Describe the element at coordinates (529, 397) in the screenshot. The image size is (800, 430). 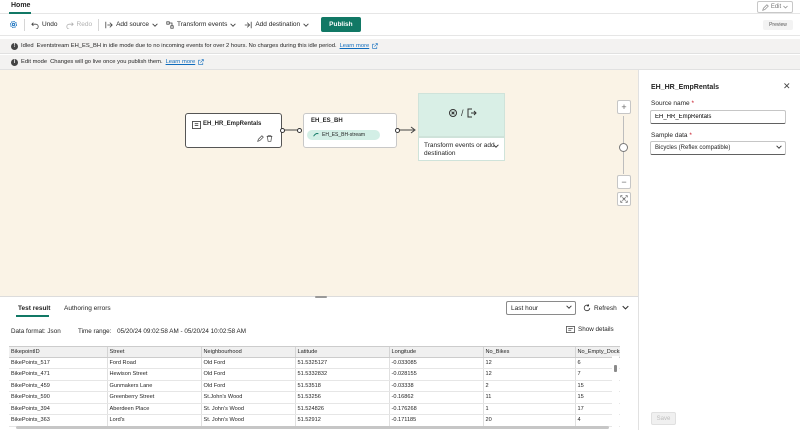
I see `table-cell: 11` at that location.